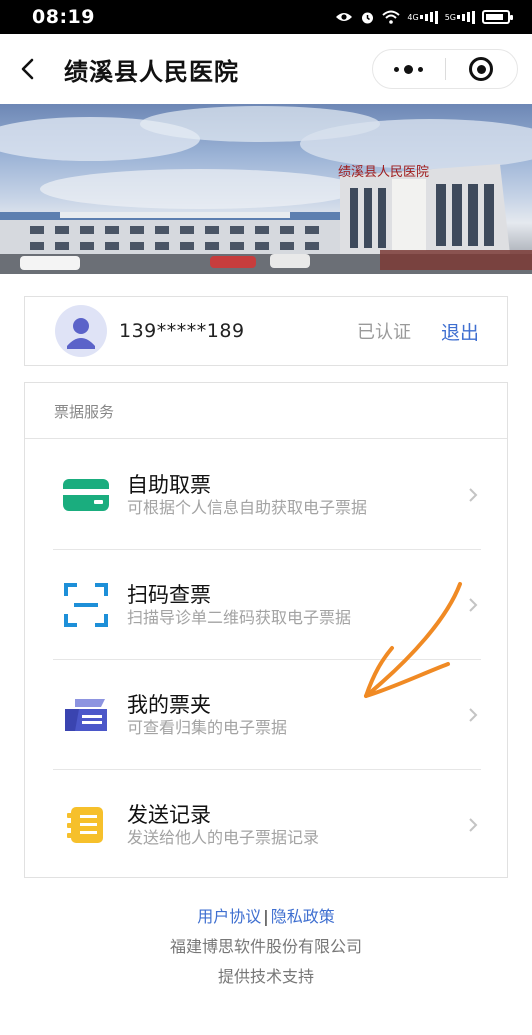 This screenshot has width=532, height=1035. I want to click on mini-program-capsule, so click(445, 69).